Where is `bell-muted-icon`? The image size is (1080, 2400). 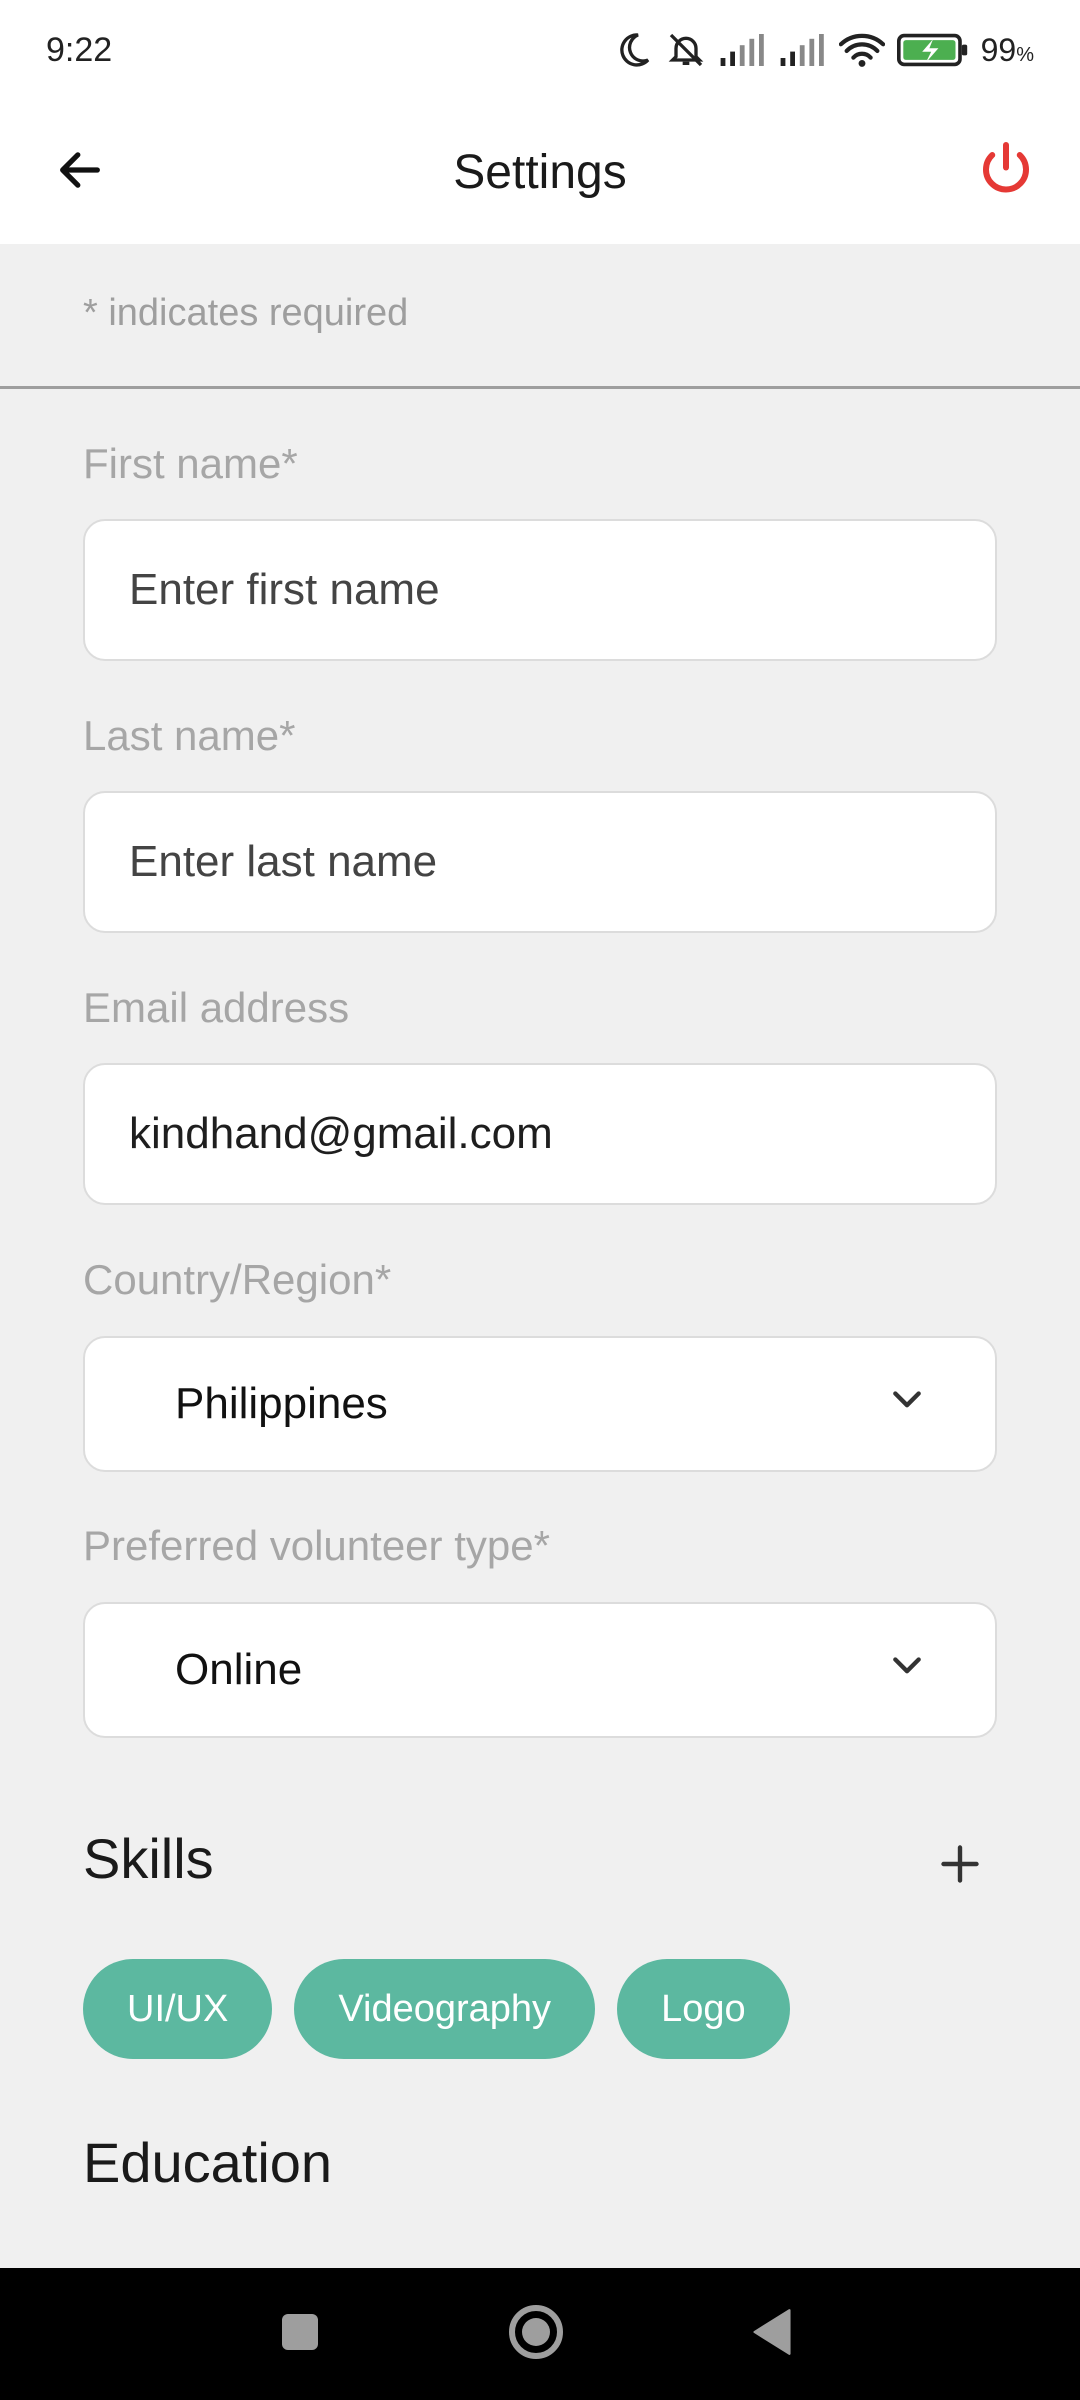 bell-muted-icon is located at coordinates (686, 50).